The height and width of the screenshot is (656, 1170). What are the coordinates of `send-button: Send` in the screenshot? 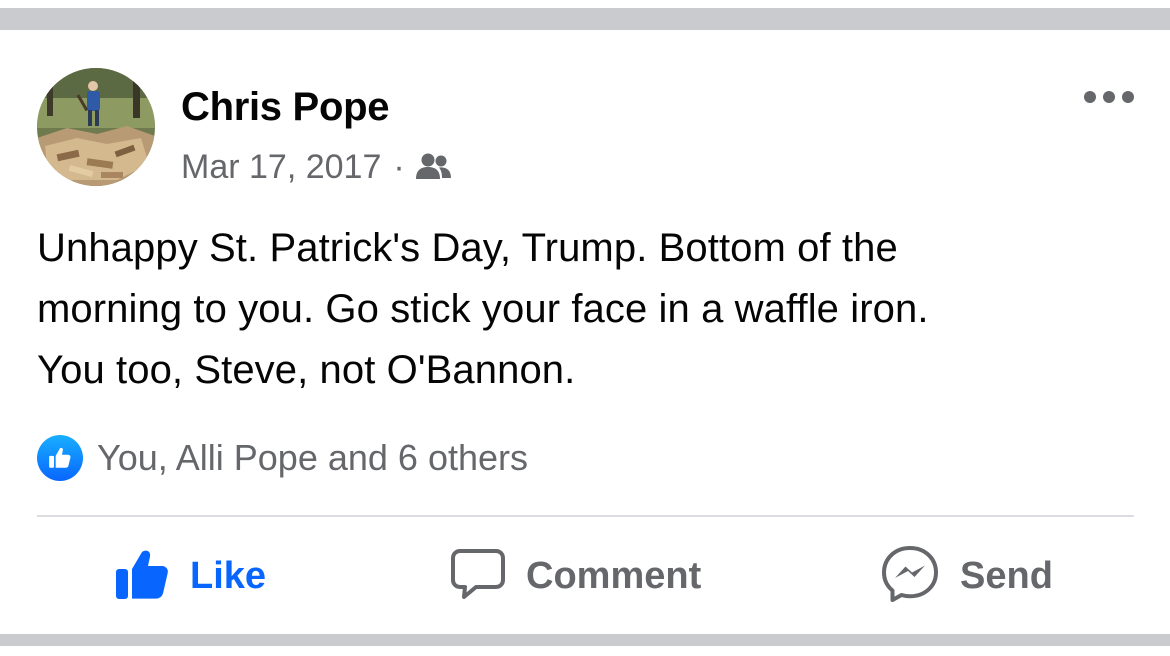 It's located at (966, 576).